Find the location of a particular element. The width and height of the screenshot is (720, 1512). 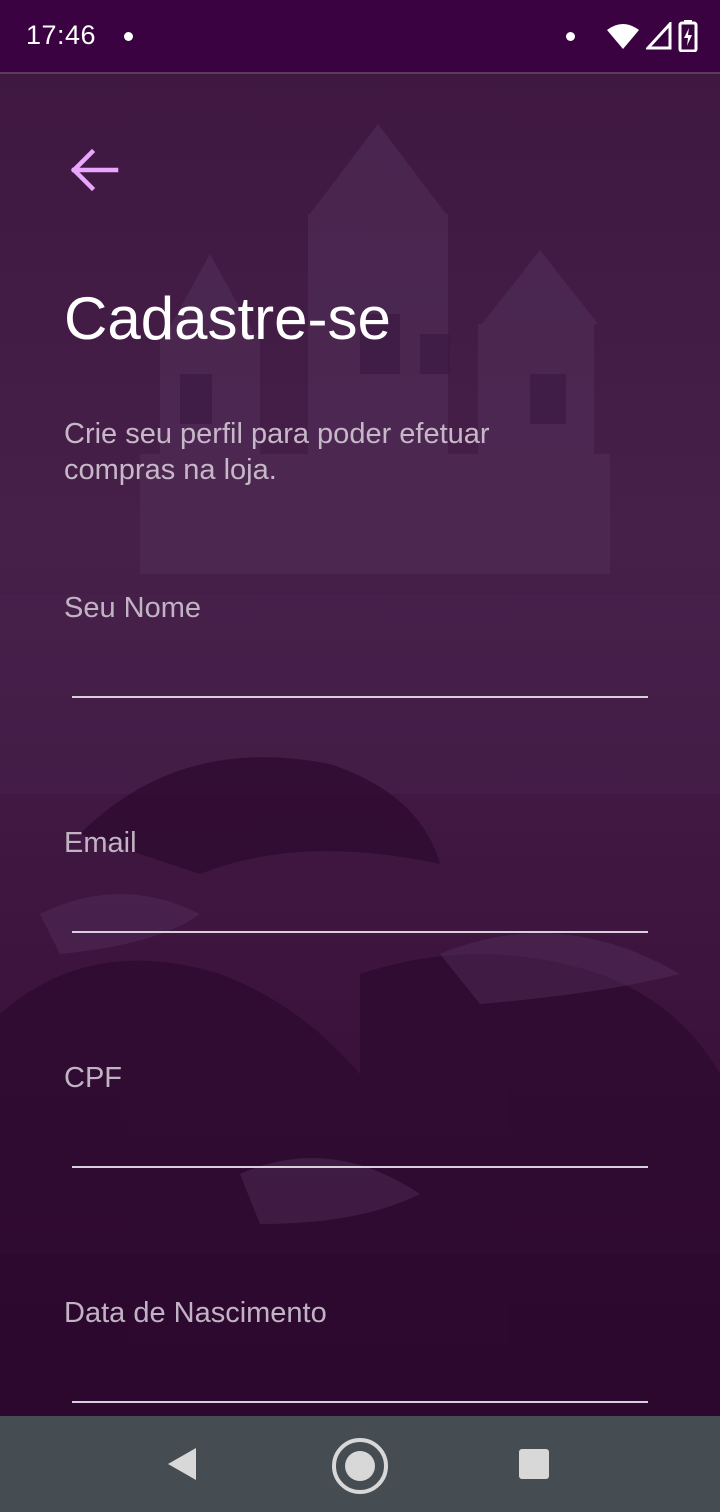

status-bar: 17:46 is located at coordinates (360, 36).